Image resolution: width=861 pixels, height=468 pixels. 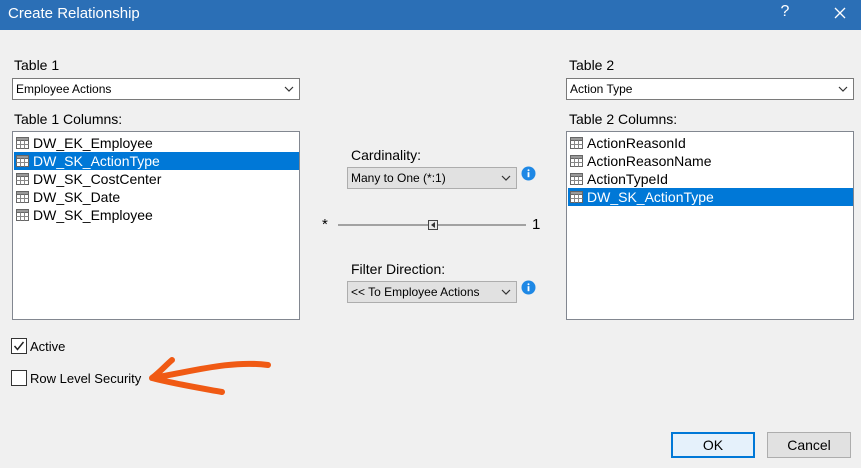 What do you see at coordinates (636, 143) in the screenshot?
I see `column-name: ActionReasonId` at bounding box center [636, 143].